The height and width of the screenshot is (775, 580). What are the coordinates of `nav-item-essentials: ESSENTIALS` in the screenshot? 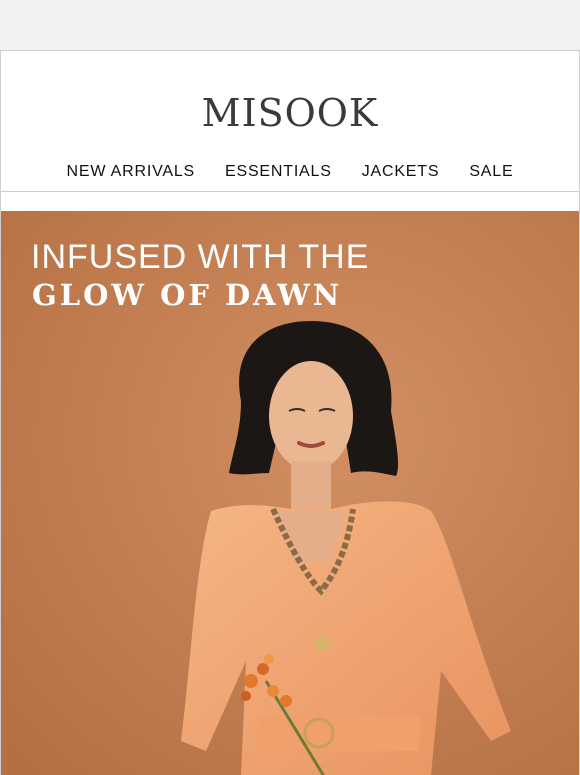 It's located at (278, 172).